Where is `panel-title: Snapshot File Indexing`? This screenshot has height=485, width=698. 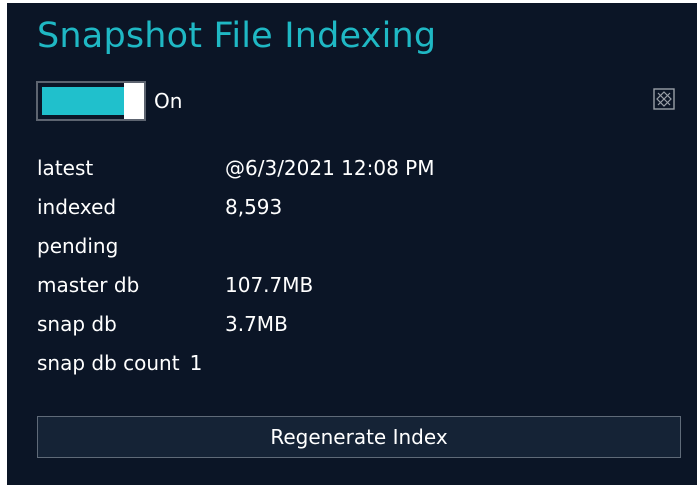
panel-title: Snapshot File Indexing is located at coordinates (237, 36).